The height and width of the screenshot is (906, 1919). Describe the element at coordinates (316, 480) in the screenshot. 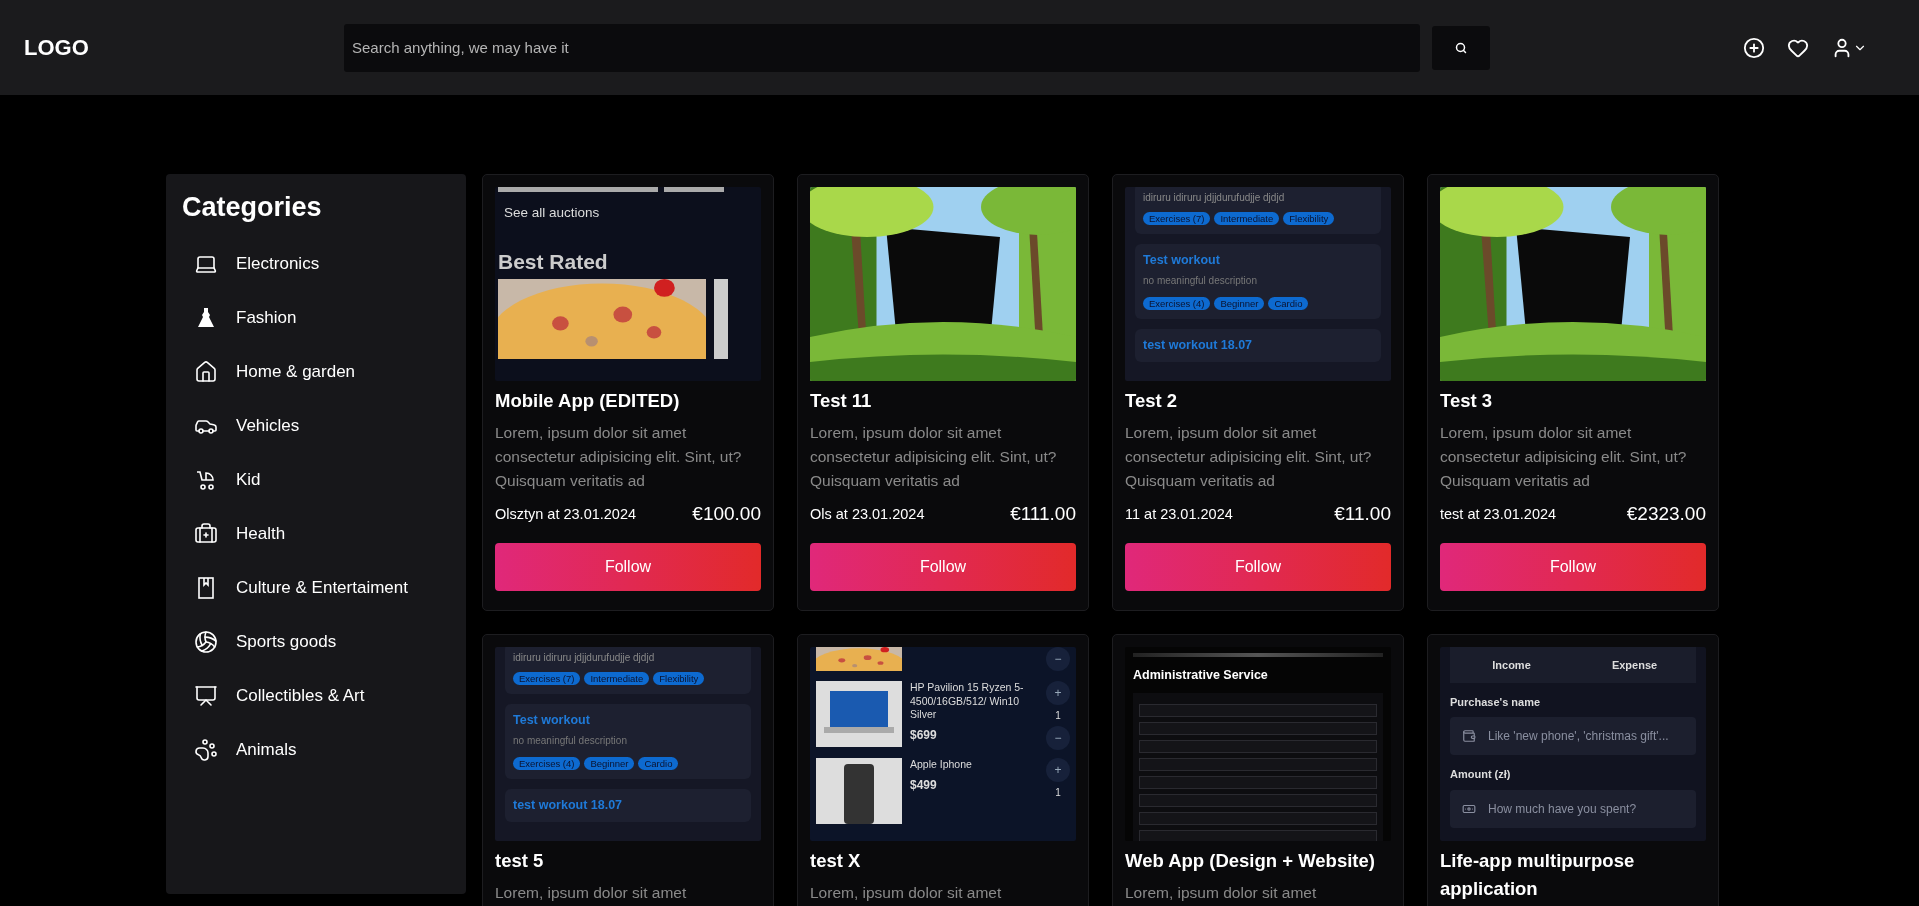

I see `category-item: Kid` at that location.